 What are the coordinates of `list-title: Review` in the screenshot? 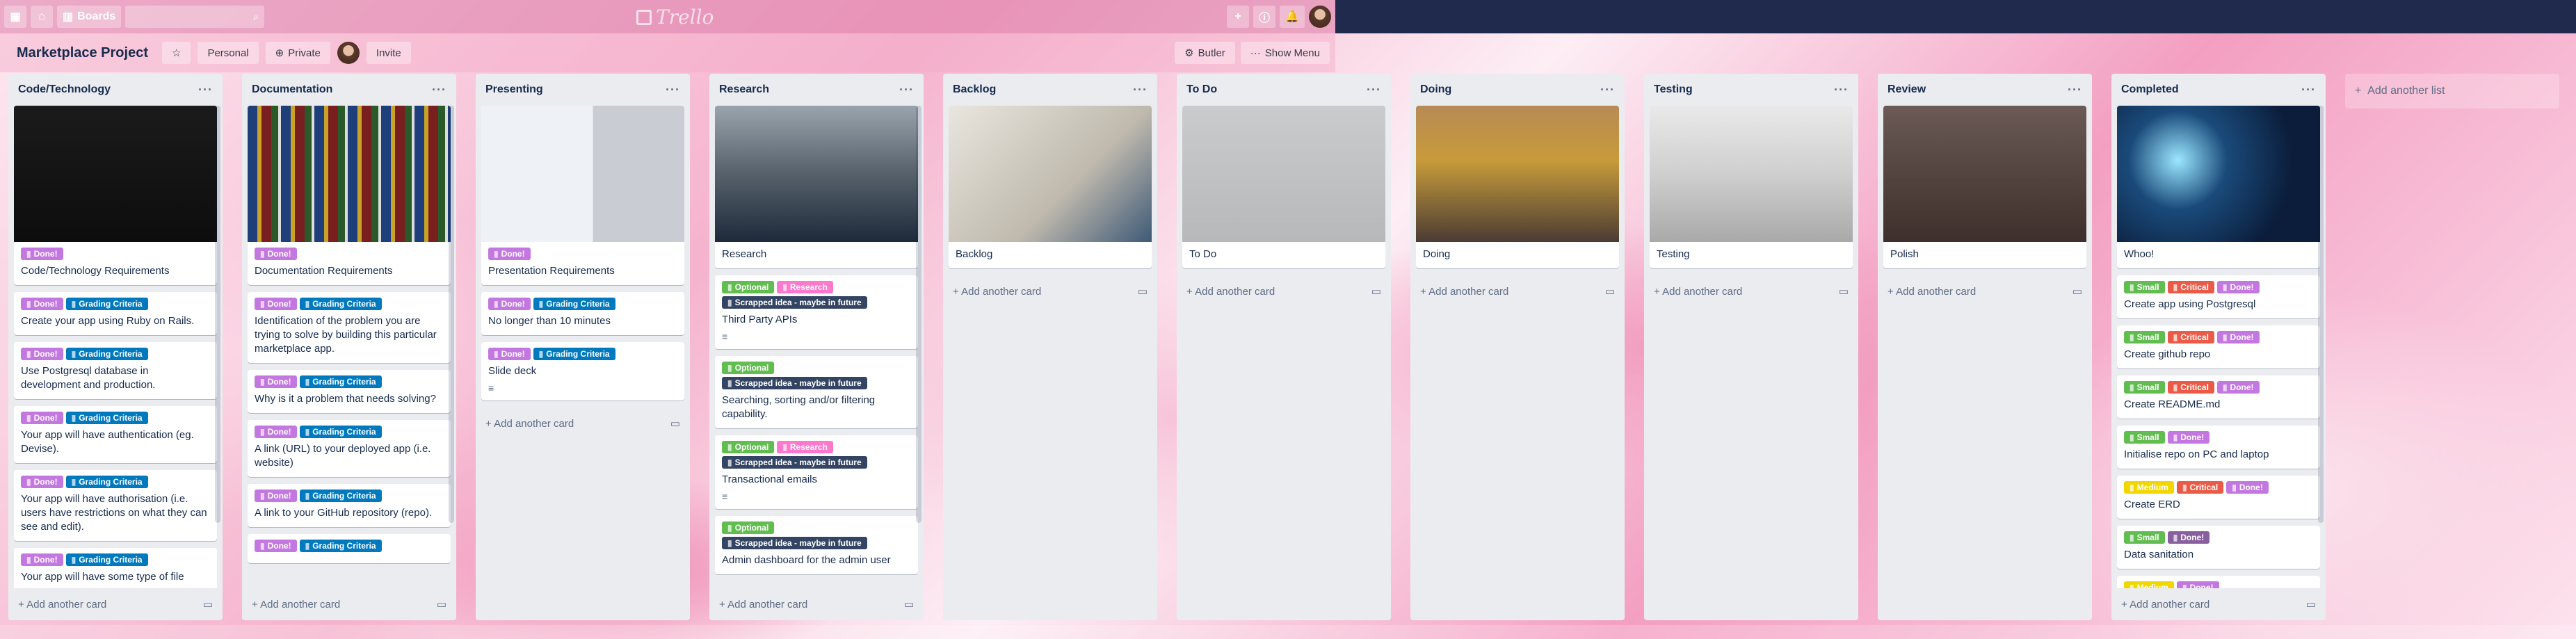 It's located at (1907, 90).